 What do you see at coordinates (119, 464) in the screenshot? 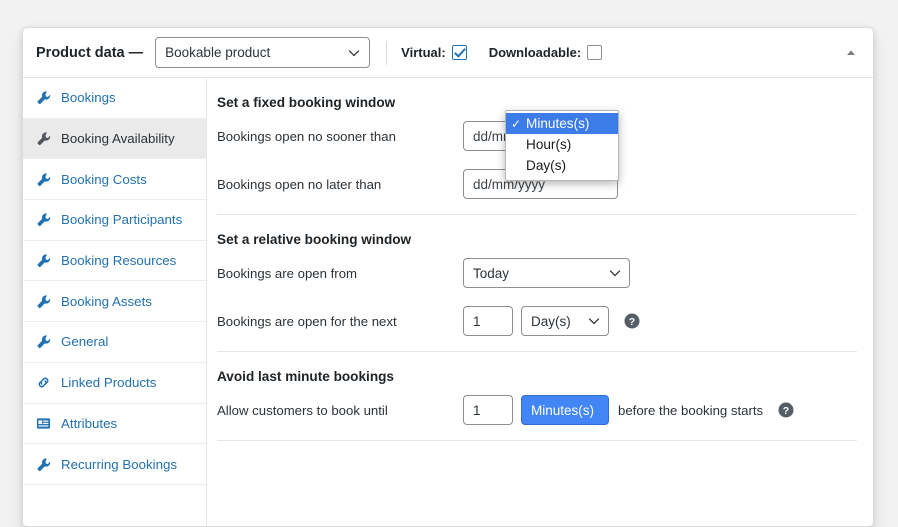
I see `sidebar-item-label: Recurring Bookings` at bounding box center [119, 464].